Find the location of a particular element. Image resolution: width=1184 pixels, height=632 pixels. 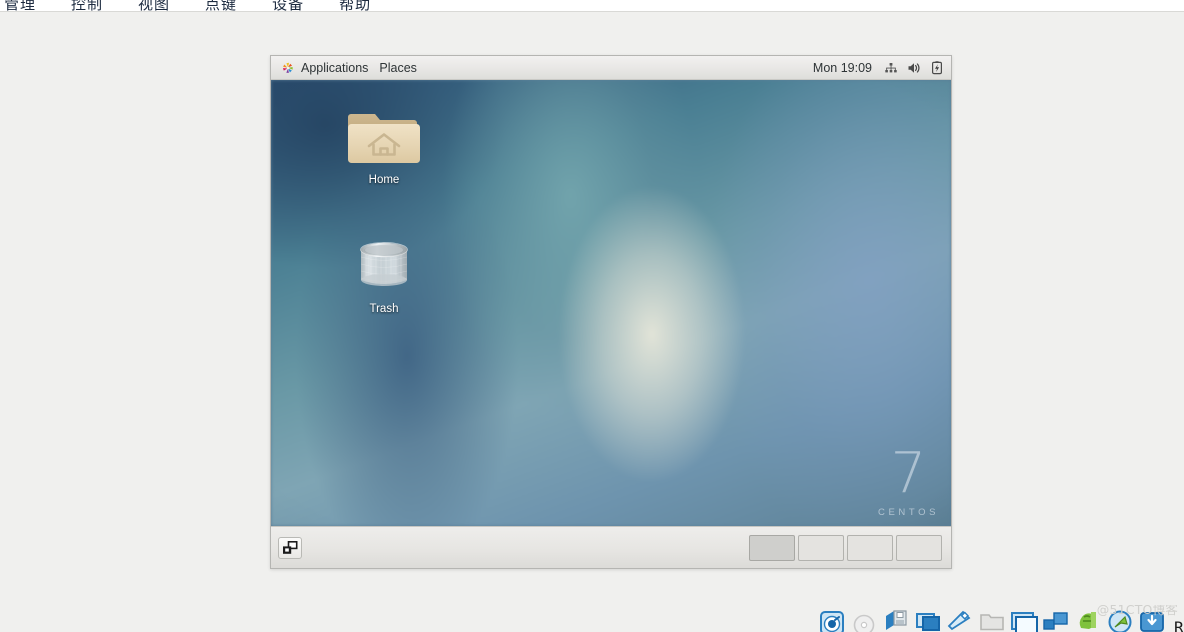

menu-manage: 管理 is located at coordinates (26, 5).